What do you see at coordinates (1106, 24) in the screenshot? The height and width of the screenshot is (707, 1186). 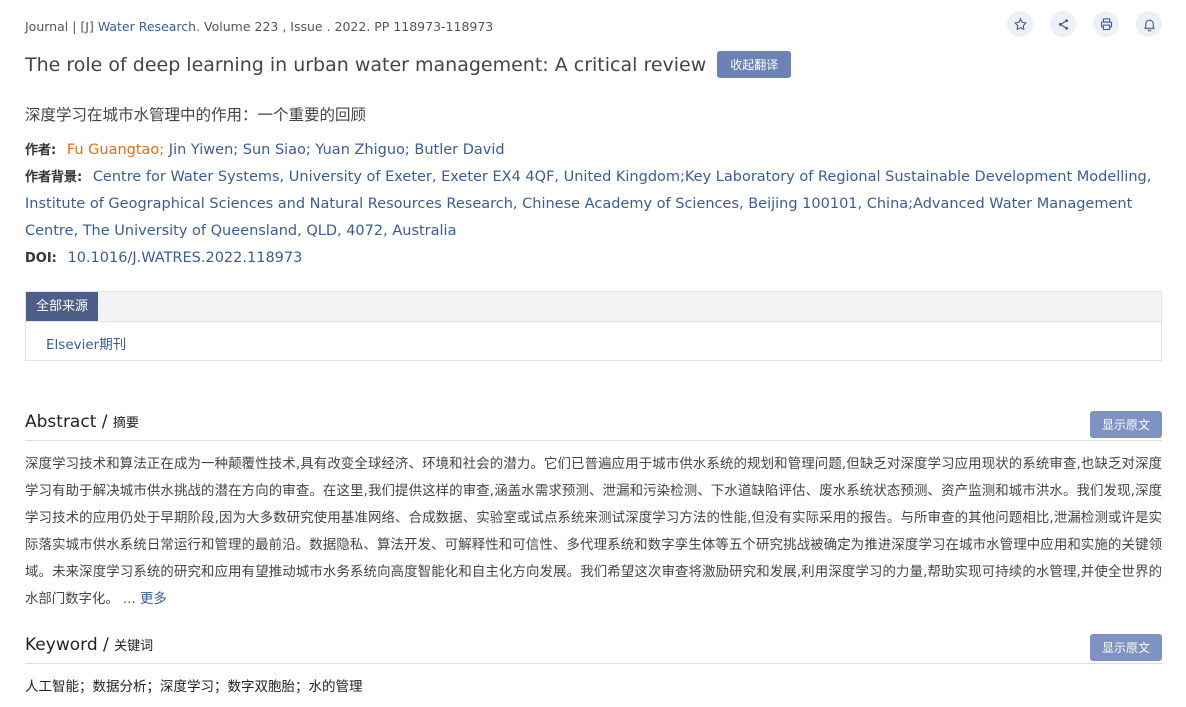 I see `print-icon` at bounding box center [1106, 24].